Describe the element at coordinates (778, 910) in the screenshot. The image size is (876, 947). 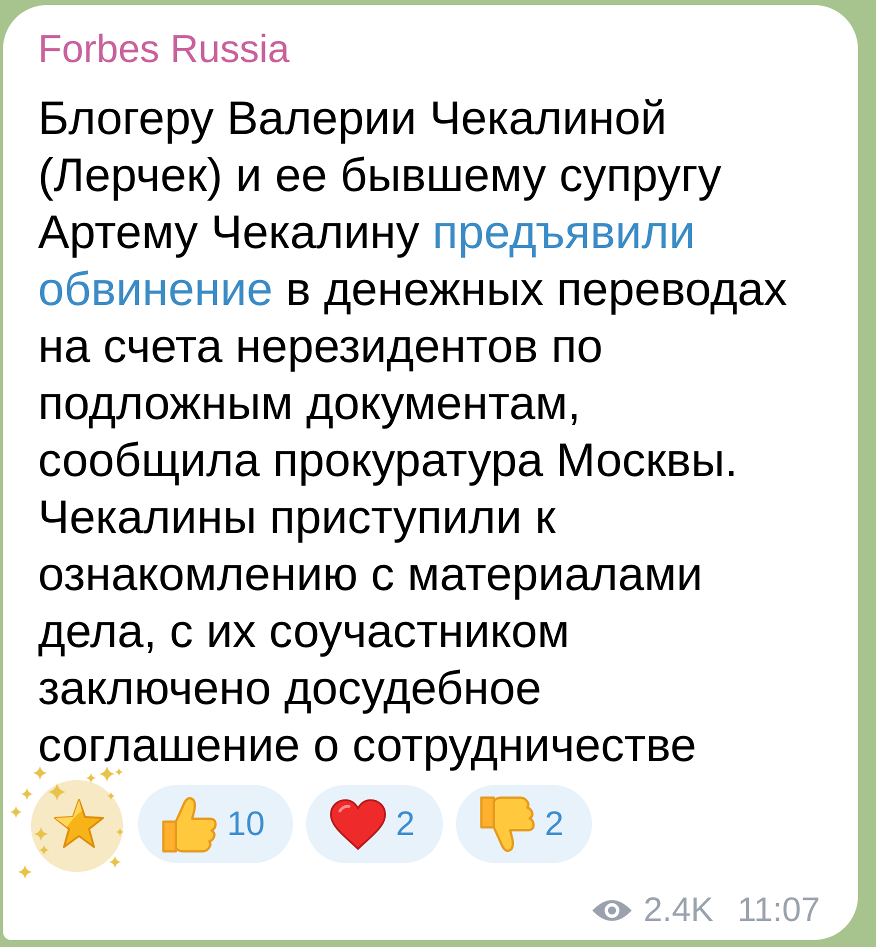
I see `message-time: 11:07` at that location.